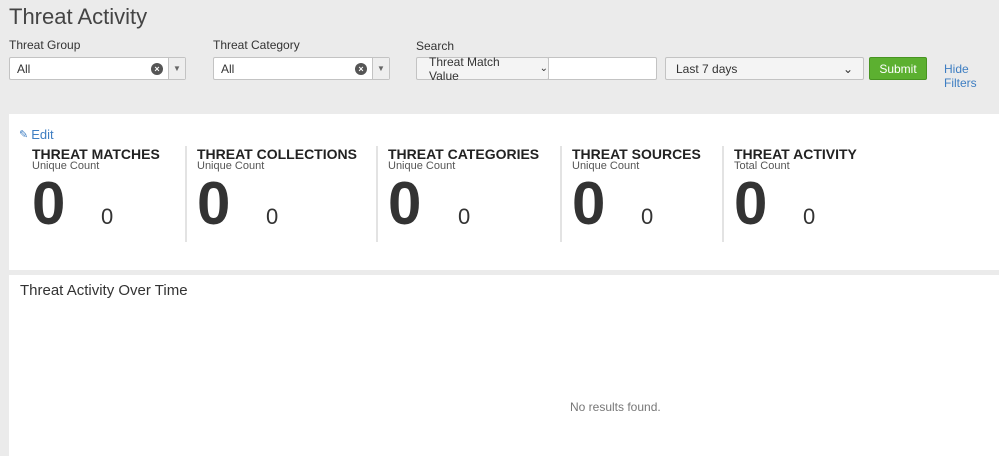  What do you see at coordinates (280, 194) in the screenshot?
I see `stat-threat-collections: THREAT COLLECTIONS Unique Count 0 0` at bounding box center [280, 194].